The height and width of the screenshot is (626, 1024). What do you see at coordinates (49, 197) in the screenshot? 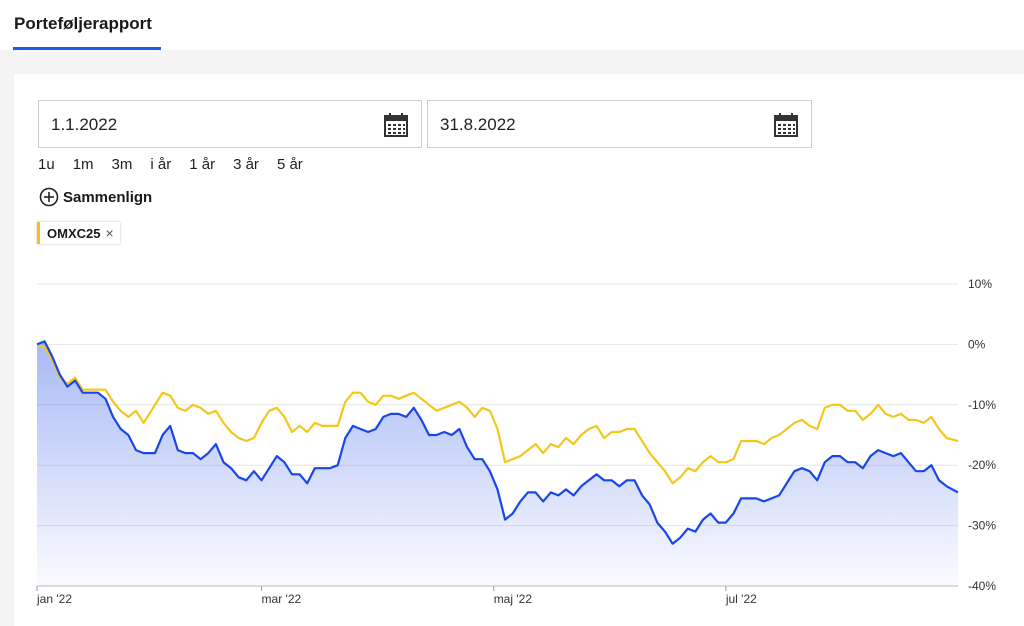
I see `plus-circle-icon` at bounding box center [49, 197].